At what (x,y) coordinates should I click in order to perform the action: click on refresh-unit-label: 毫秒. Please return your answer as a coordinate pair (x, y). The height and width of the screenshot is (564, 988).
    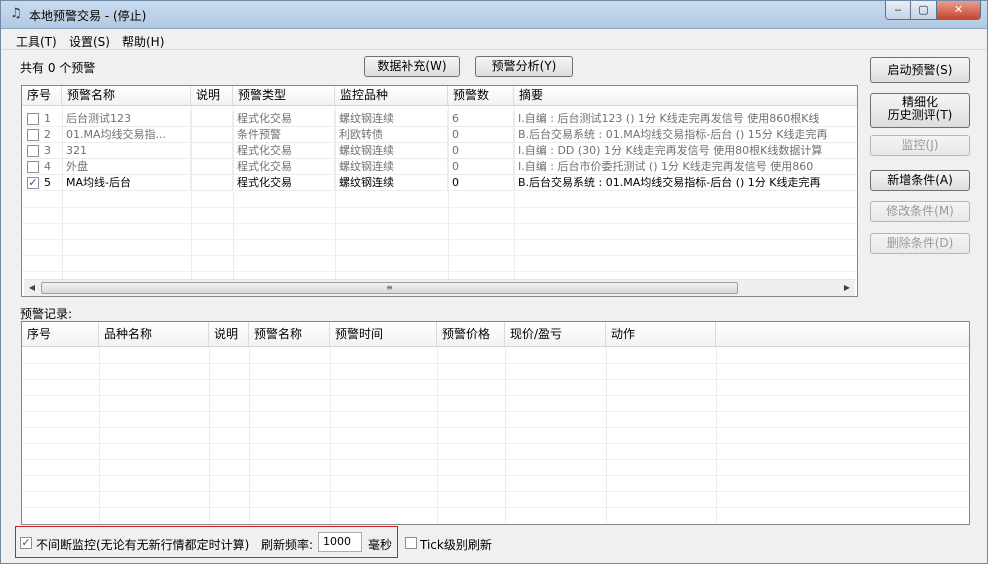
    Looking at the image, I should click on (380, 545).